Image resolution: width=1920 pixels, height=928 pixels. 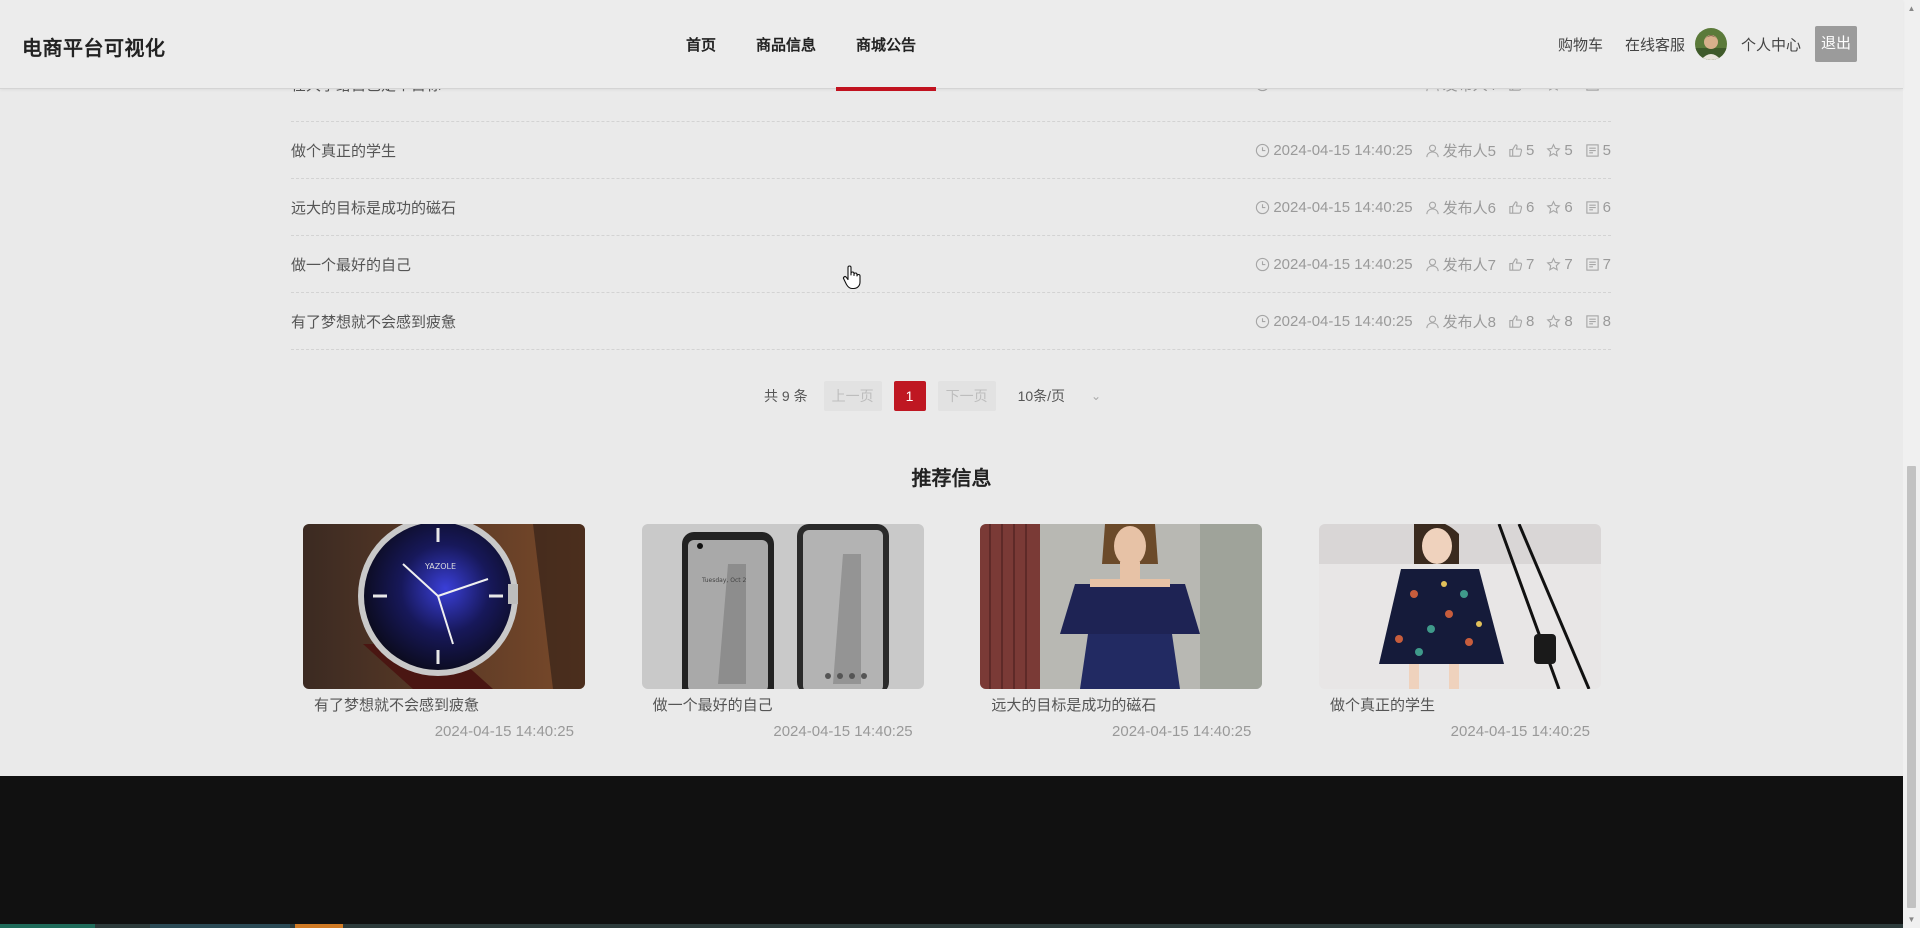 What do you see at coordinates (1836, 44) in the screenshot?
I see `logout-button: 退出` at bounding box center [1836, 44].